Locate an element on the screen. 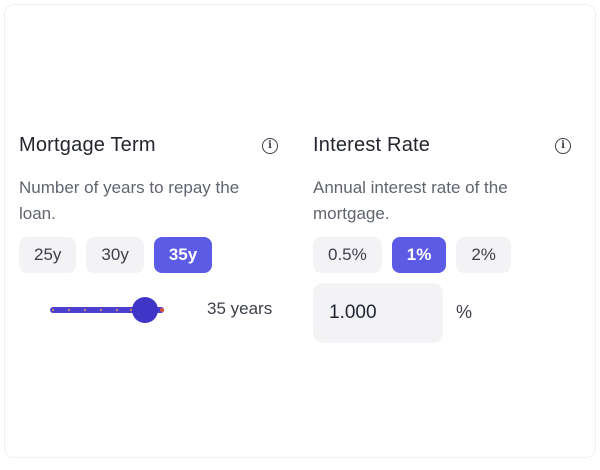 This screenshot has width=600, height=470. term-slider is located at coordinates (107, 310).